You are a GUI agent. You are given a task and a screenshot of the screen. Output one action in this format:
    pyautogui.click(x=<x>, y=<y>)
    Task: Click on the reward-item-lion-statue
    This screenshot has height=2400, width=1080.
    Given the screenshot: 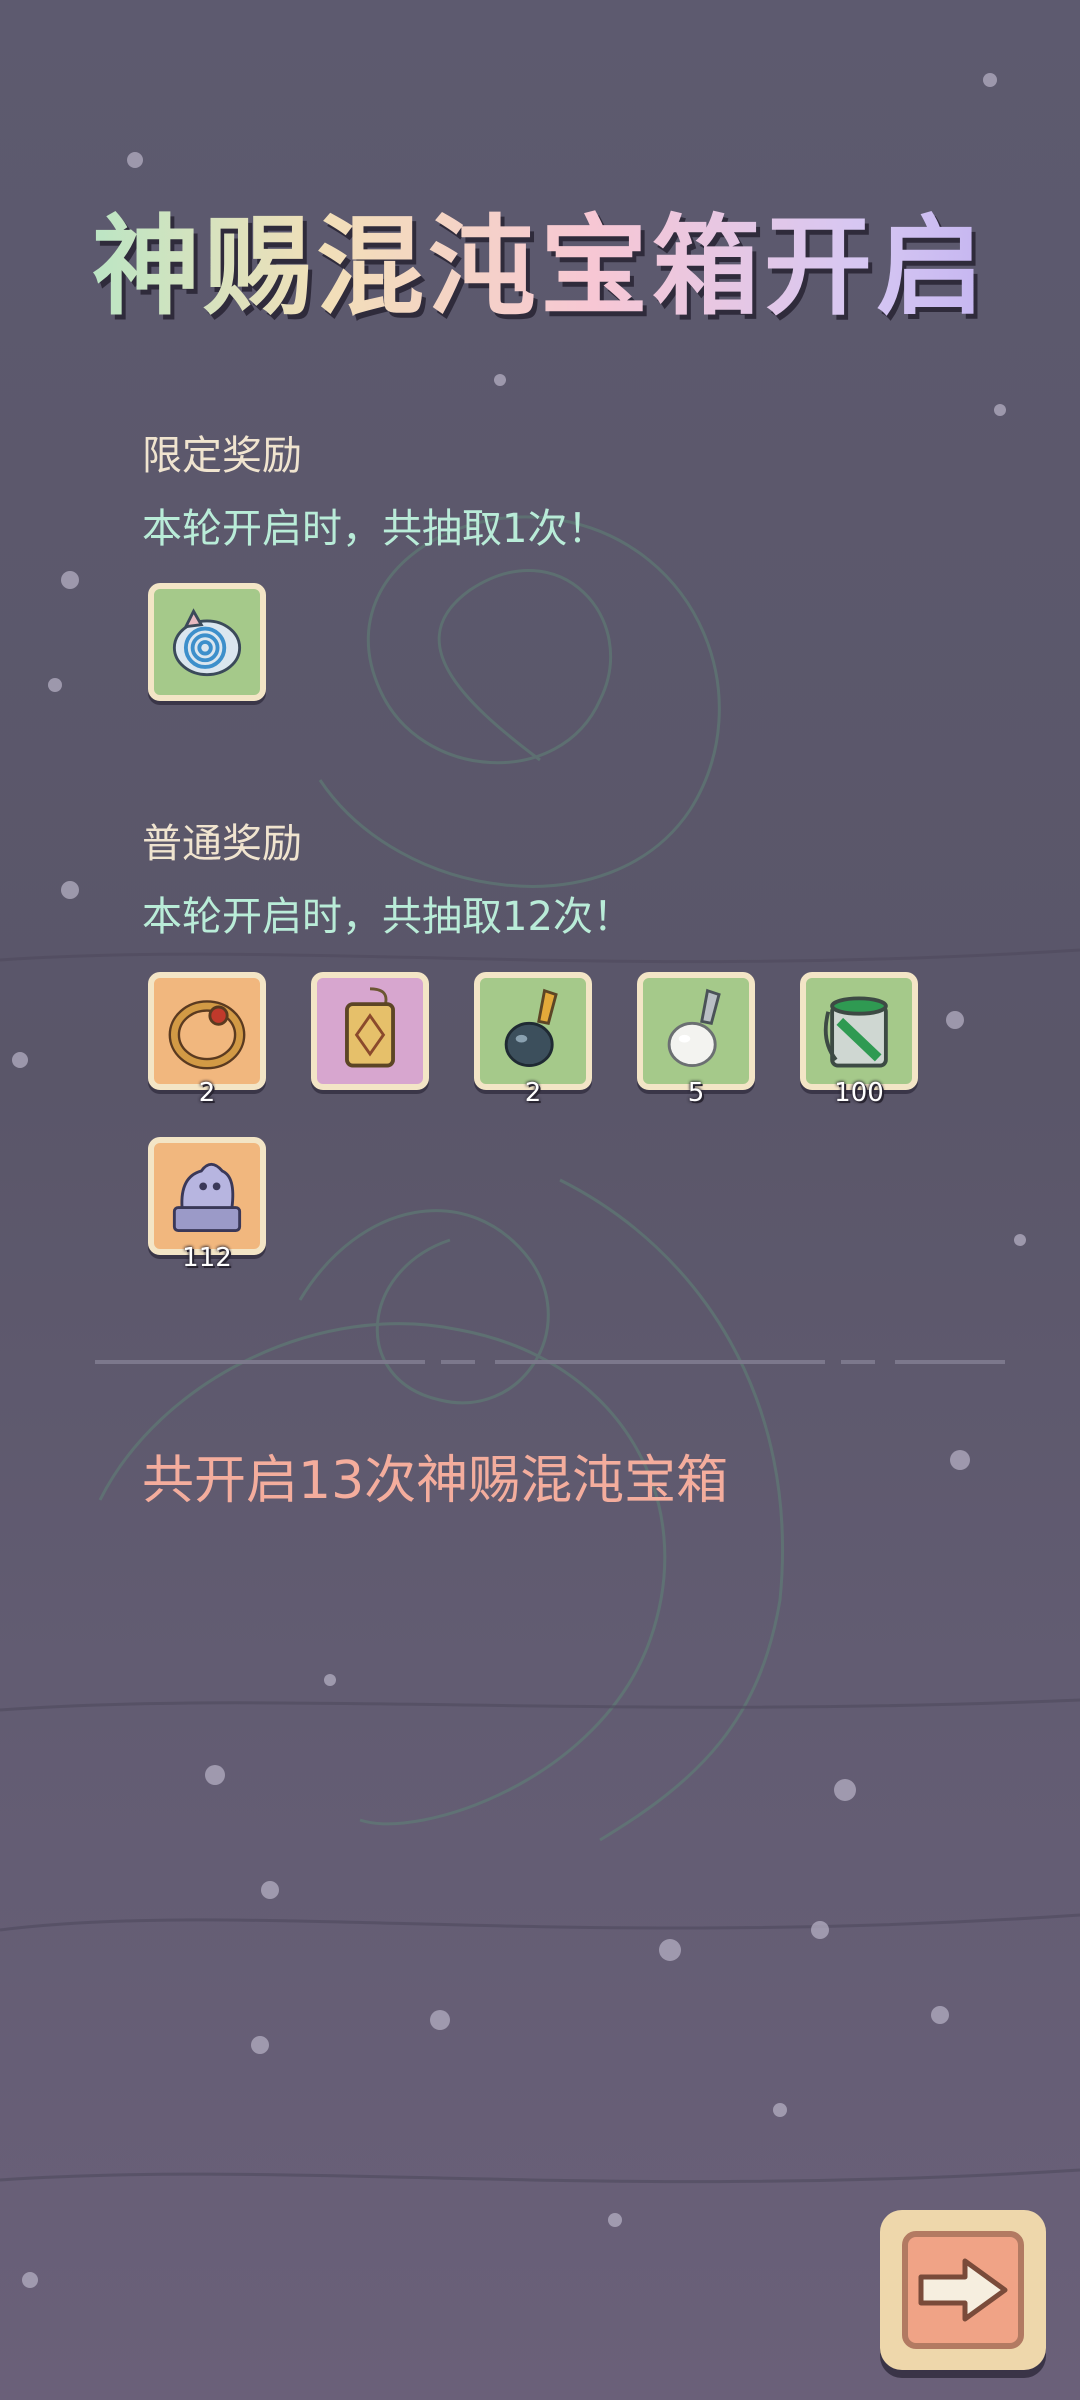 What is the action you would take?
    pyautogui.click(x=207, y=1196)
    